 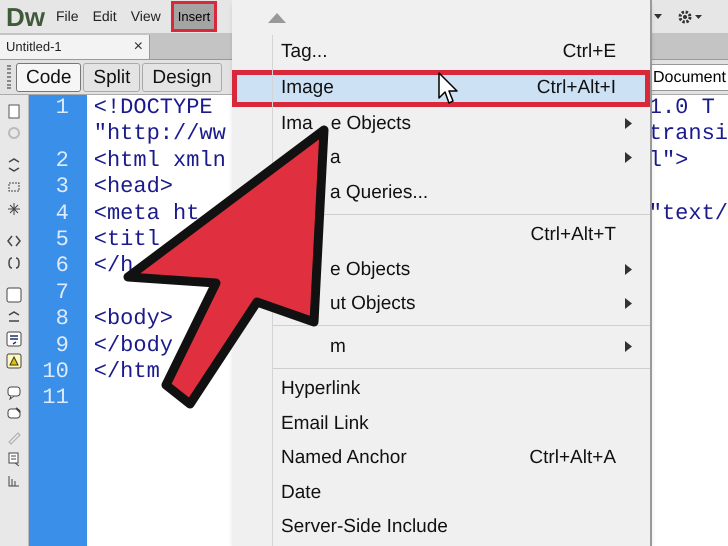 I want to click on code-line: </body, so click(x=133, y=345).